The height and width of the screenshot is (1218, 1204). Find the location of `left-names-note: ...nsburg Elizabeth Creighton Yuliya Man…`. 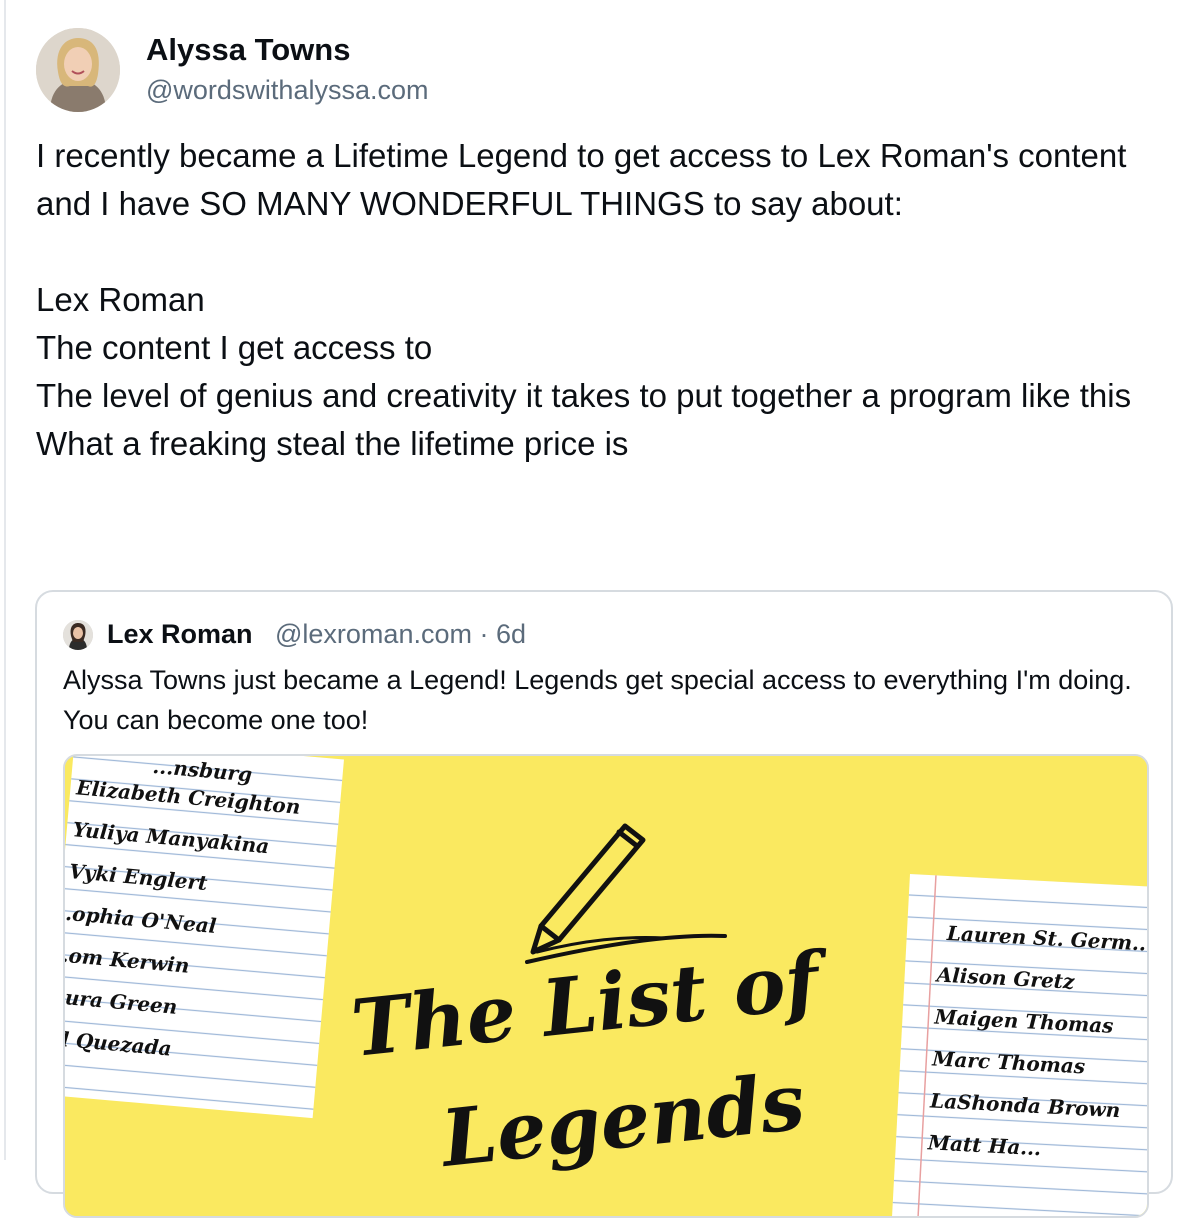

left-names-note: ...nsburg Elizabeth Creighton Yuliya Man… is located at coordinates (204, 937).